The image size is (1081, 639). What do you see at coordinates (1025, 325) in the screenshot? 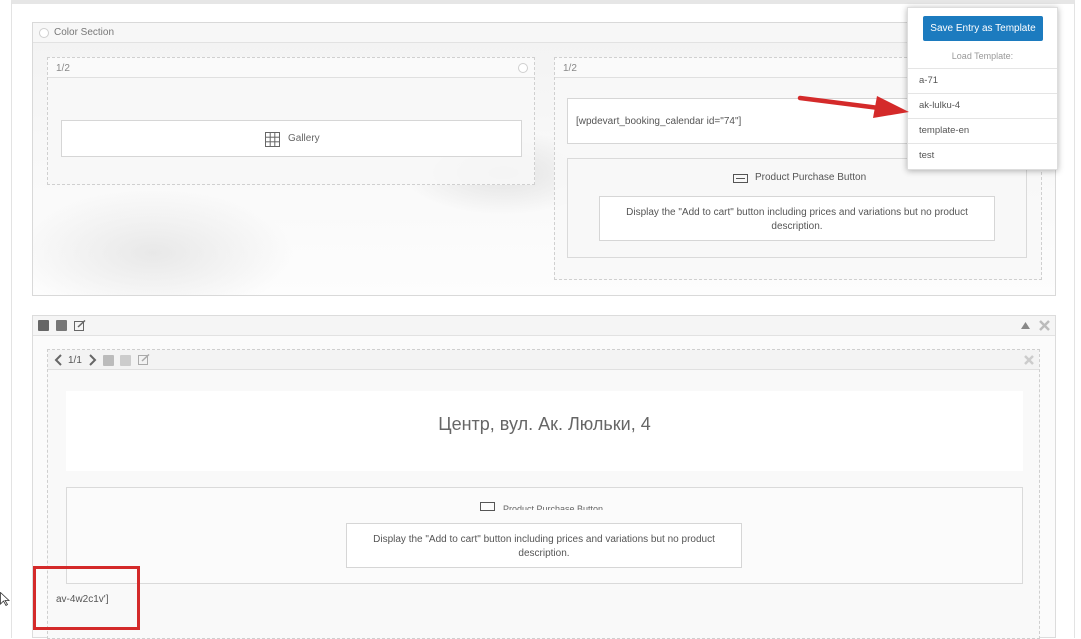
I see `collapse-arrow-icon` at bounding box center [1025, 325].